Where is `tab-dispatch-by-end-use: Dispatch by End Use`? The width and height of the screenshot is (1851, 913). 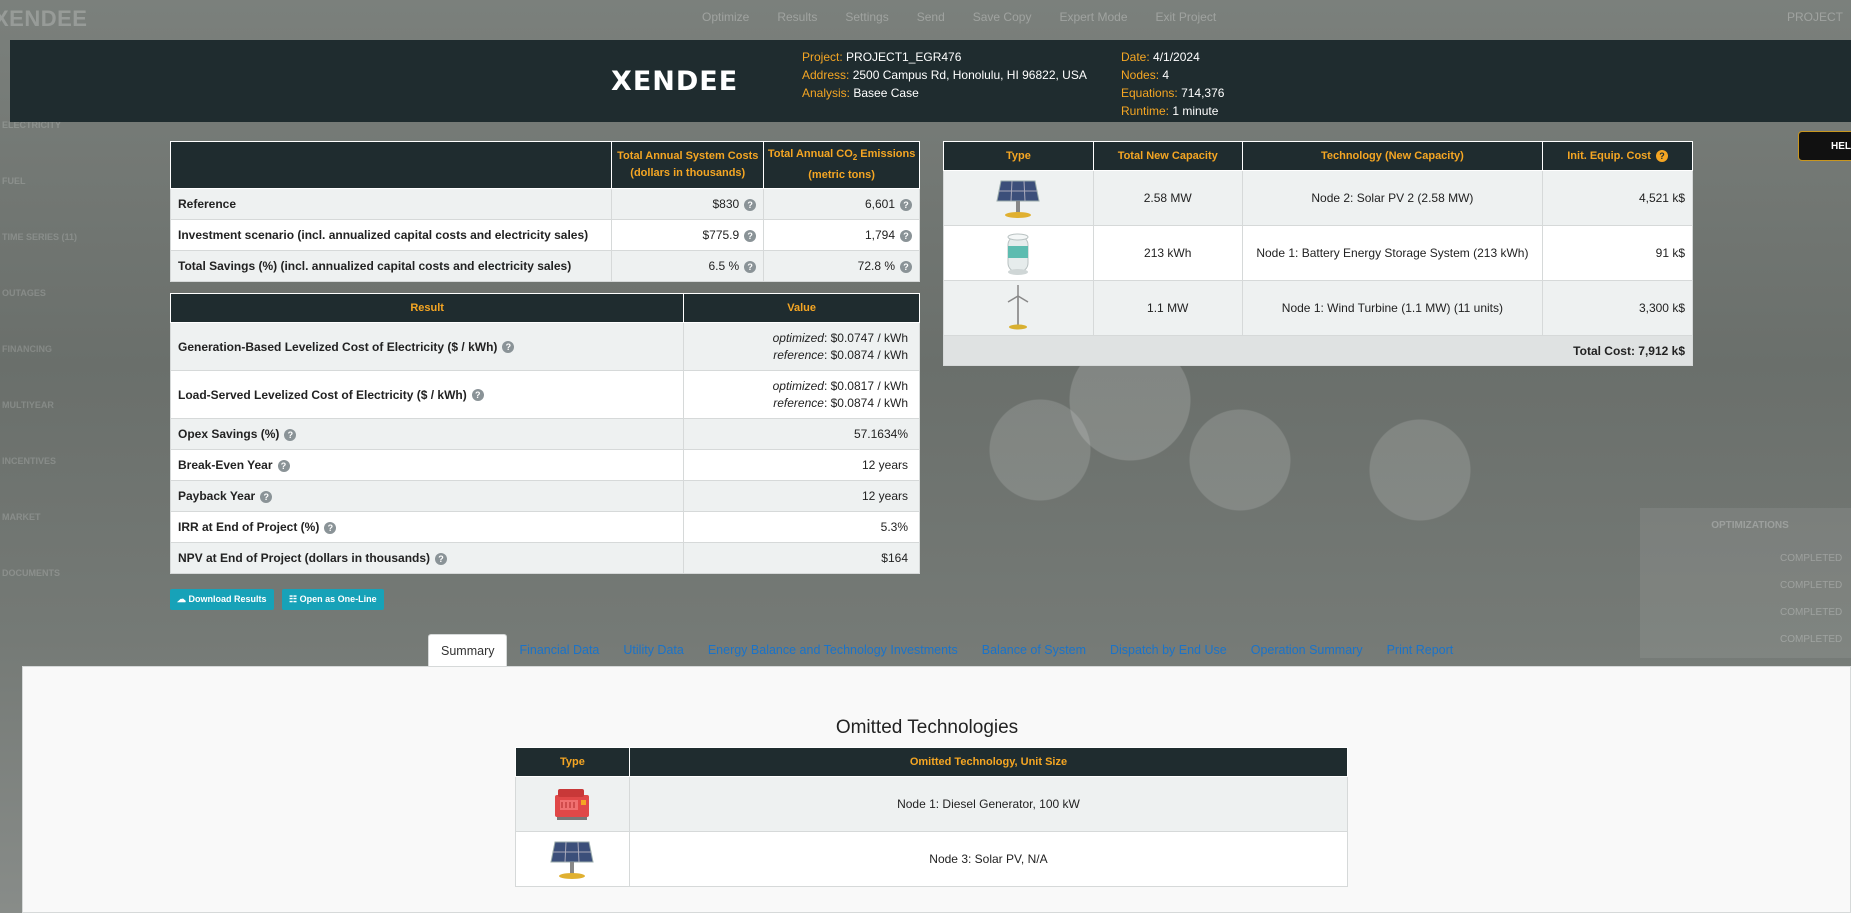 tab-dispatch-by-end-use: Dispatch by End Use is located at coordinates (1168, 650).